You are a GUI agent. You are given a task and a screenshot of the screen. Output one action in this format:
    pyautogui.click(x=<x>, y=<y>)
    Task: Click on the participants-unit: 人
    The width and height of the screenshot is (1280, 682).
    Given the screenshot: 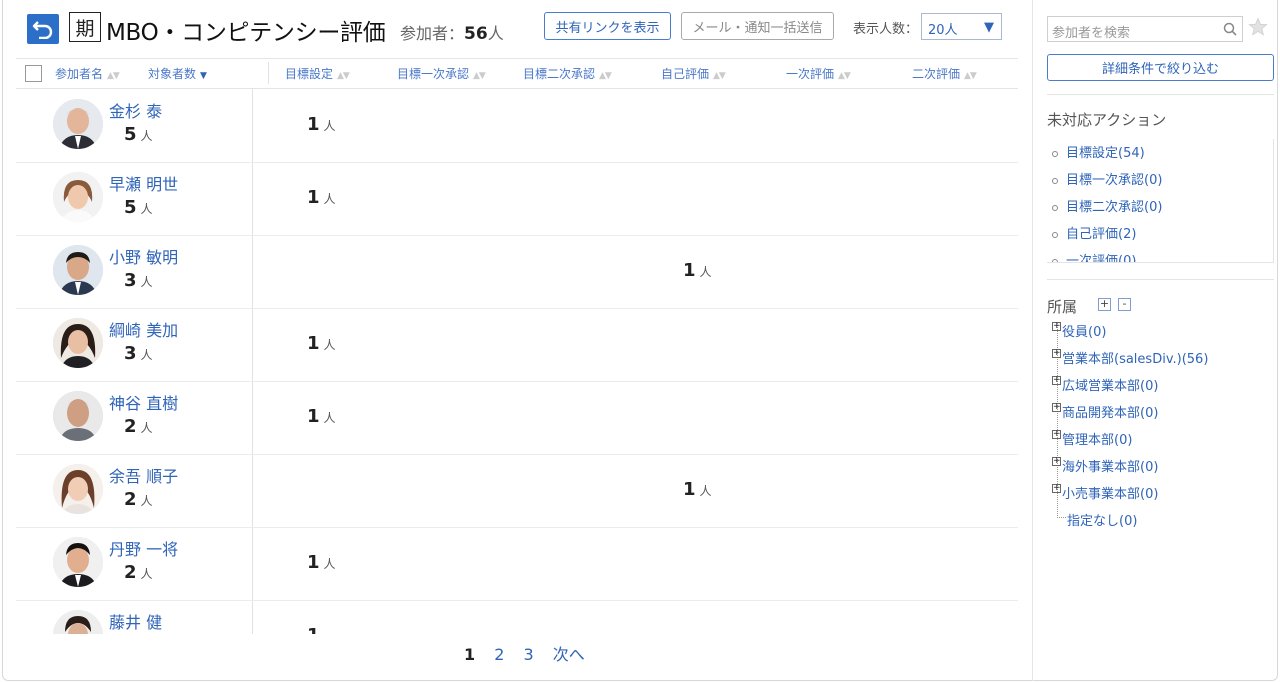 What is the action you would take?
    pyautogui.click(x=495, y=33)
    